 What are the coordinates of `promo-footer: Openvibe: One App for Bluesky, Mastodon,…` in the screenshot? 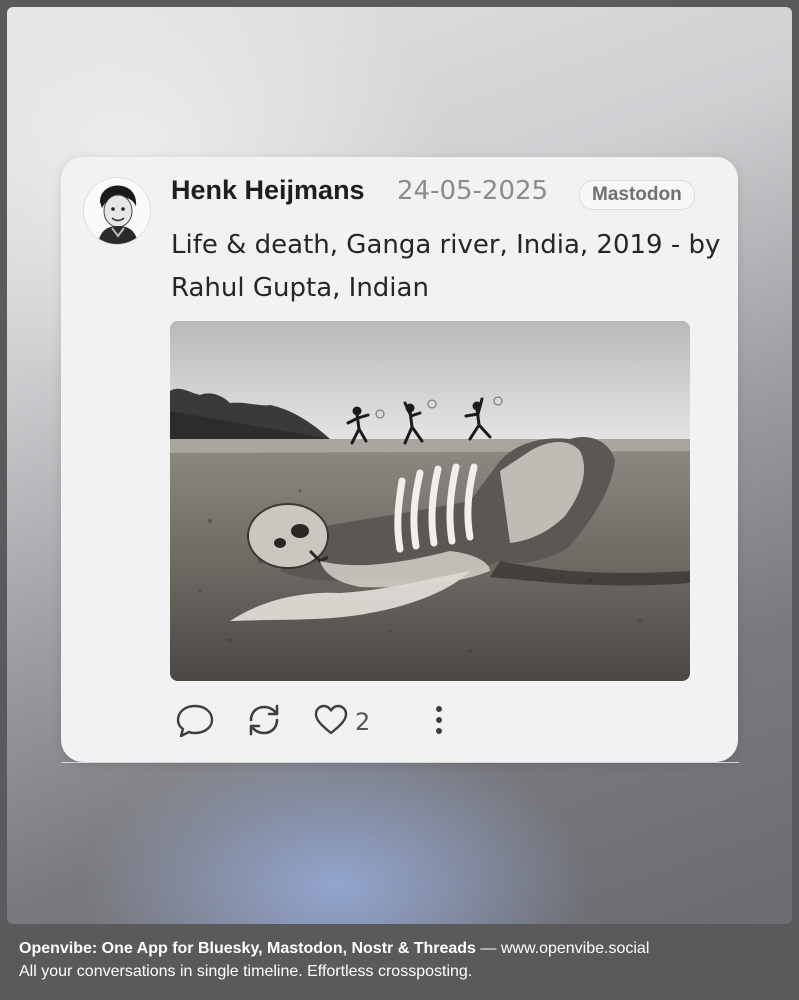 It's located at (404, 960).